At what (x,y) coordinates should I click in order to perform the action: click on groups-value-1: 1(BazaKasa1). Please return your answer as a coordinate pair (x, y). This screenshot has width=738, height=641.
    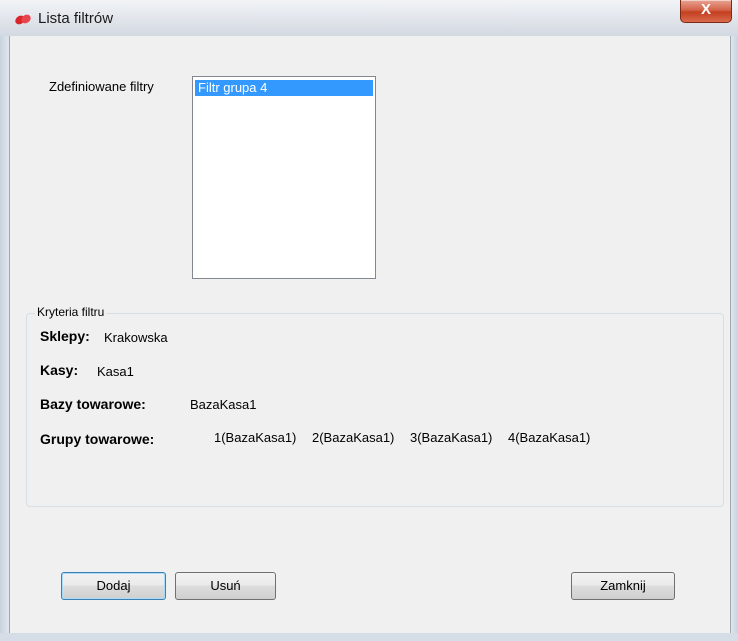
    Looking at the image, I should click on (255, 437).